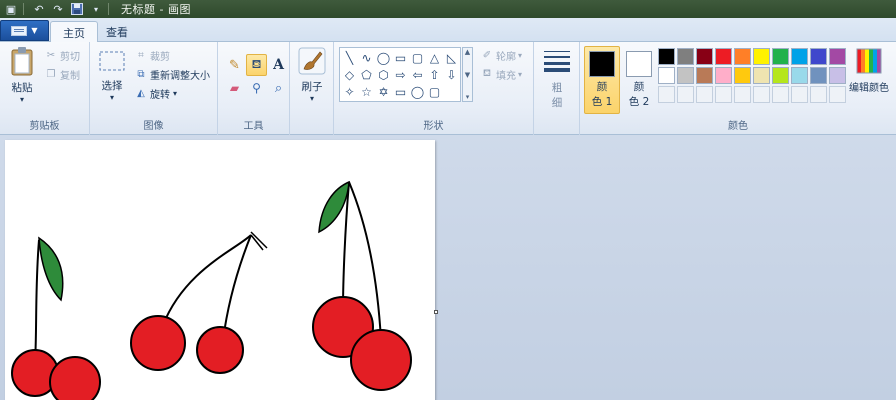 The image size is (896, 400). I want to click on palette-swatch-gold, so click(742, 75).